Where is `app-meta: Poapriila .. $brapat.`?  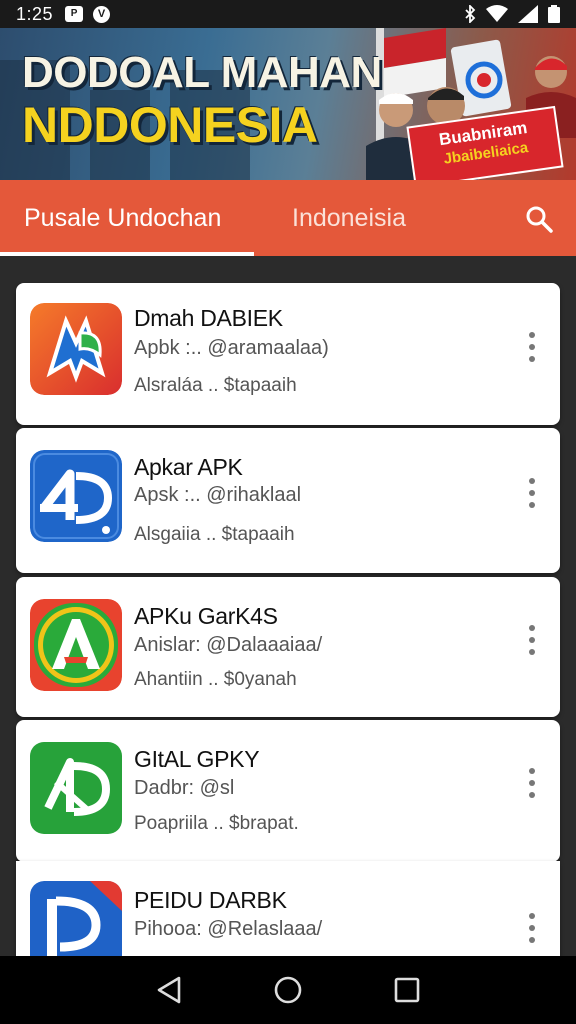 app-meta: Poapriila .. $brapat. is located at coordinates (216, 823).